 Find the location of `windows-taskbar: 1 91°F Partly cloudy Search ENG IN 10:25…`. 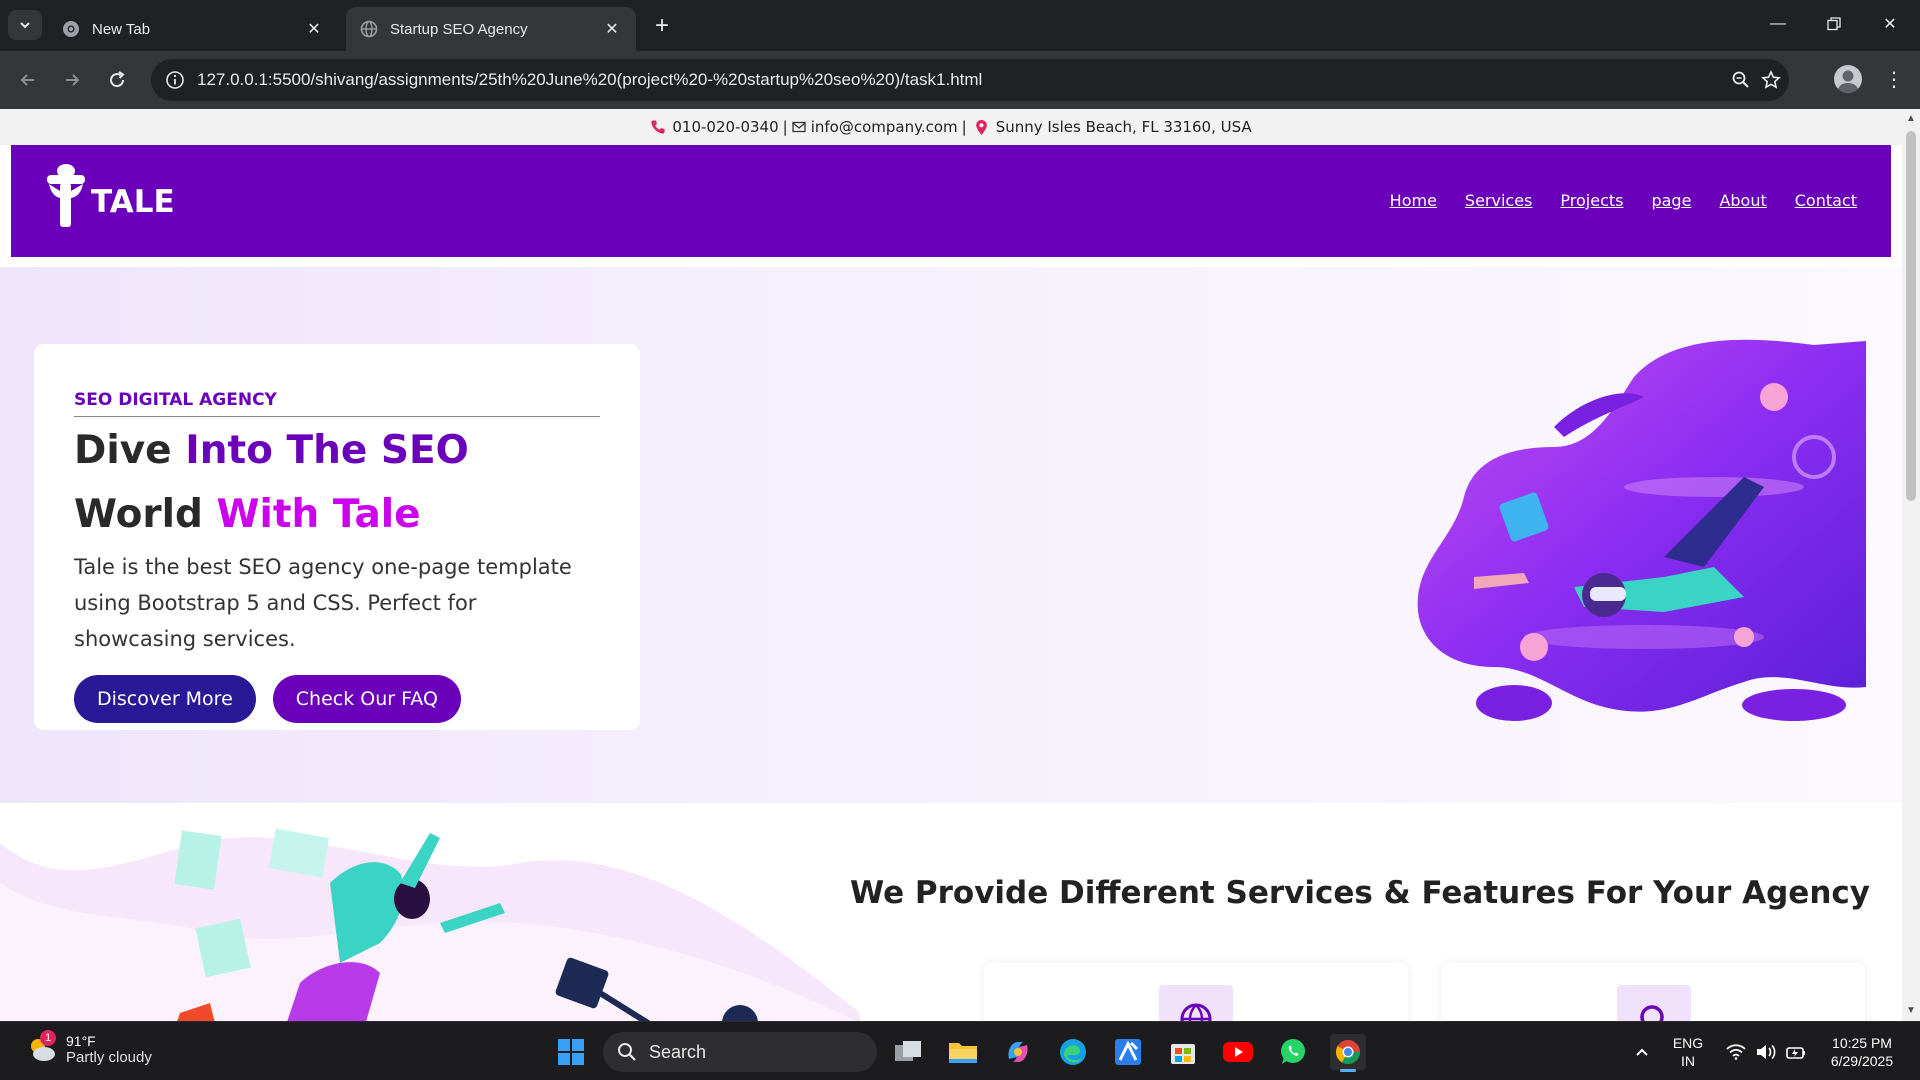

windows-taskbar: 1 91°F Partly cloudy Search ENG IN 10:25… is located at coordinates (960, 1050).